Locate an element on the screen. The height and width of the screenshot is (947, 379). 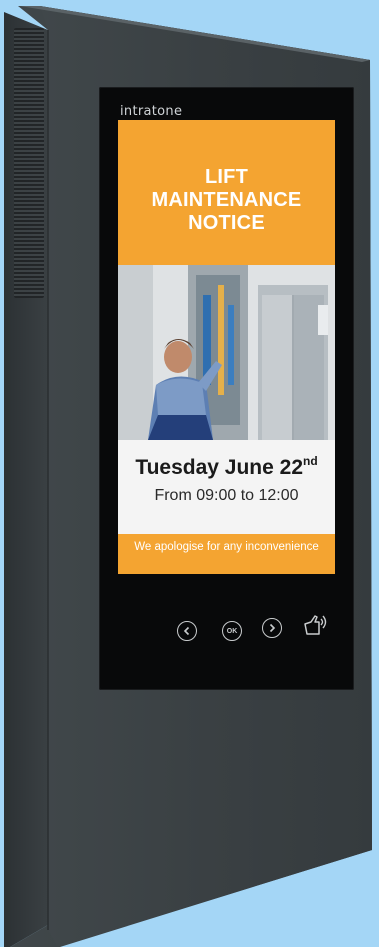
notice-date-suffix: nd is located at coordinates (310, 461).